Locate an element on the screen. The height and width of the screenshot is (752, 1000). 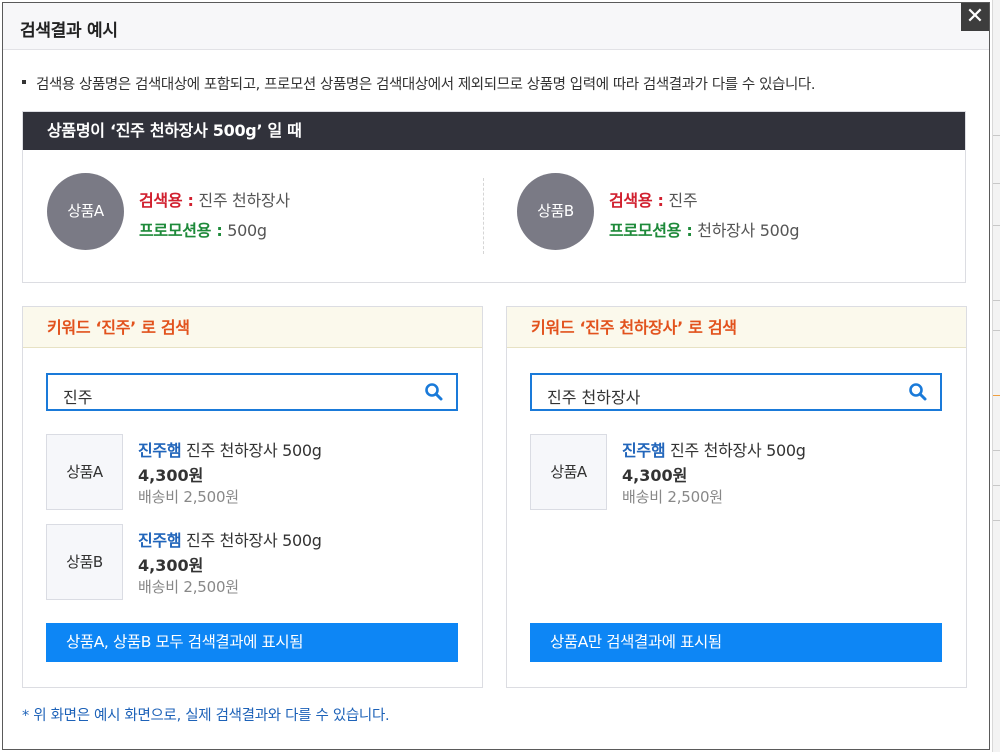
product-thumbnail: 상품B is located at coordinates (84, 562).